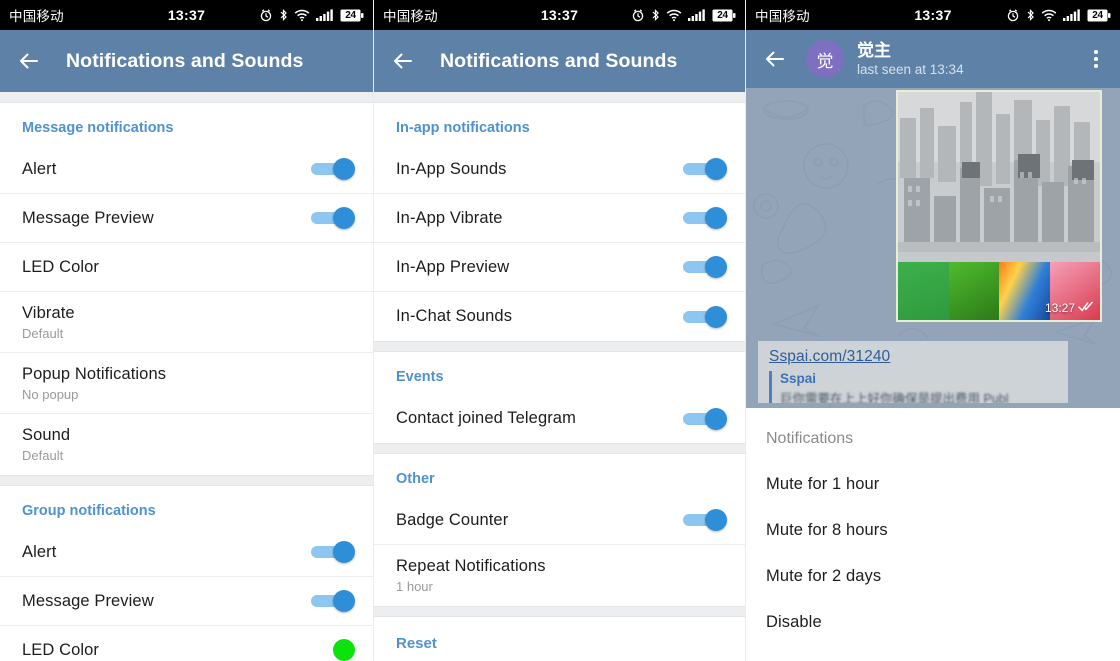  What do you see at coordinates (825, 59) in the screenshot?
I see `avatar: 觉` at bounding box center [825, 59].